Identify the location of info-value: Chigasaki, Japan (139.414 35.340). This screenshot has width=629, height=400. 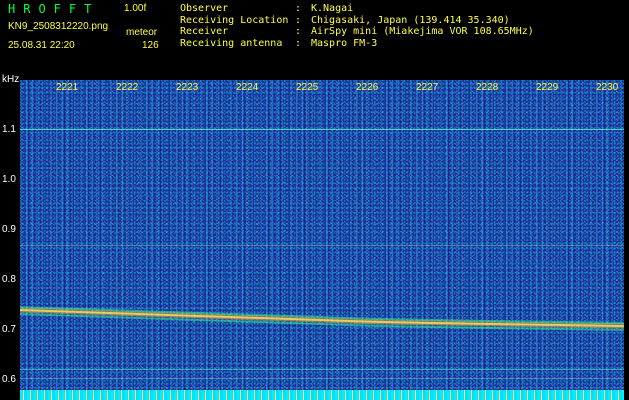
(410, 20).